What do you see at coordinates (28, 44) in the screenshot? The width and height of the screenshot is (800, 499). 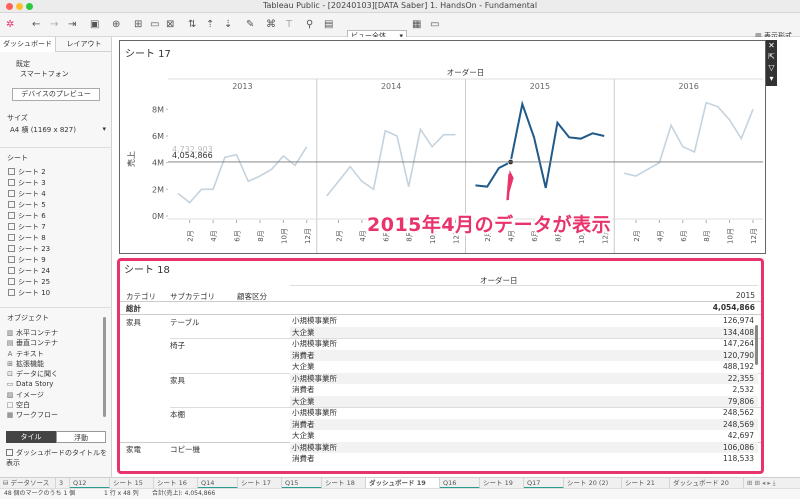 I see `tab-dashboard: ダッシュボード` at bounding box center [28, 44].